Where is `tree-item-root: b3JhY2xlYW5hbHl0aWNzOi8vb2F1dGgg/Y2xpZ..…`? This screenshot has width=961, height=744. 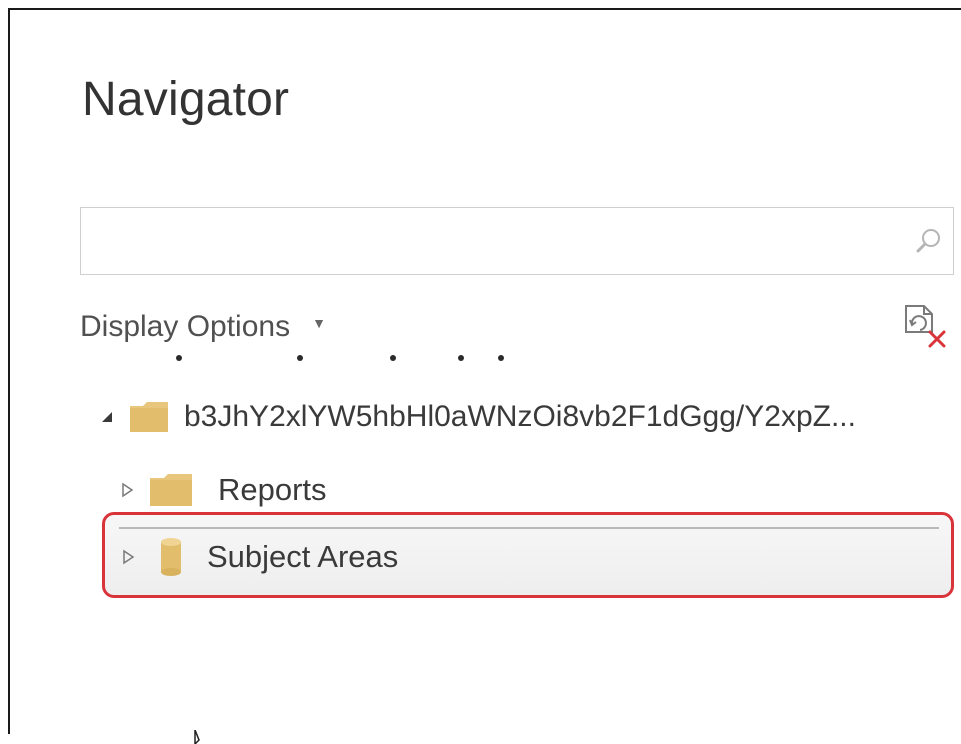 tree-item-root: b3JhY2xlYW5hbHl0aWNzOi8vb2F1dGgg/Y2xpZ..… is located at coordinates (477, 417).